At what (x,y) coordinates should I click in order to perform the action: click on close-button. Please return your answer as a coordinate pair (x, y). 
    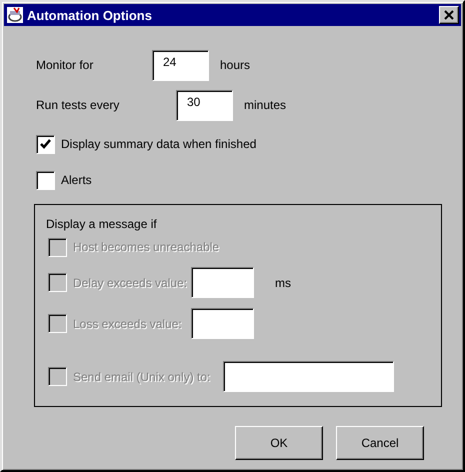
    Looking at the image, I should click on (449, 15).